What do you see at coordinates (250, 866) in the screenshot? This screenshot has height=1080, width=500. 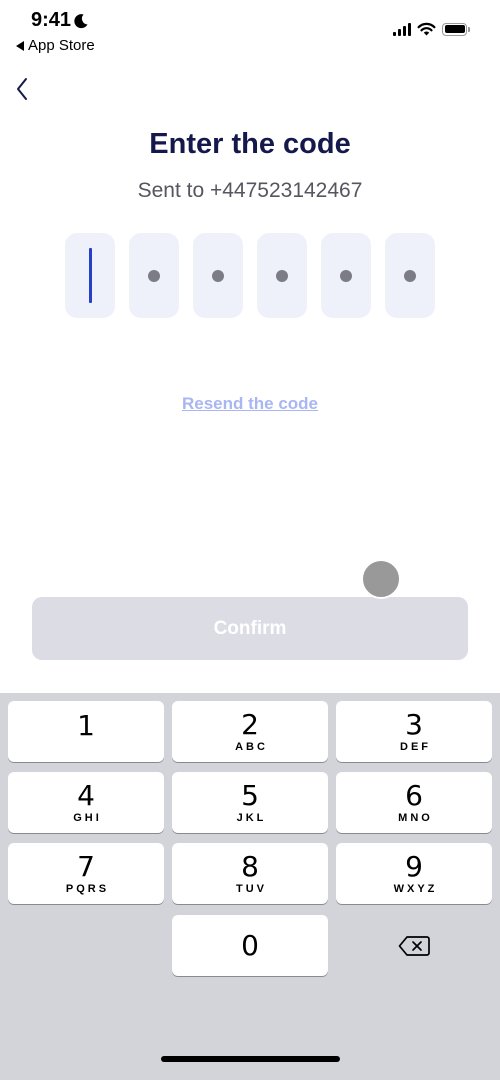 I see `key-digit: 8` at bounding box center [250, 866].